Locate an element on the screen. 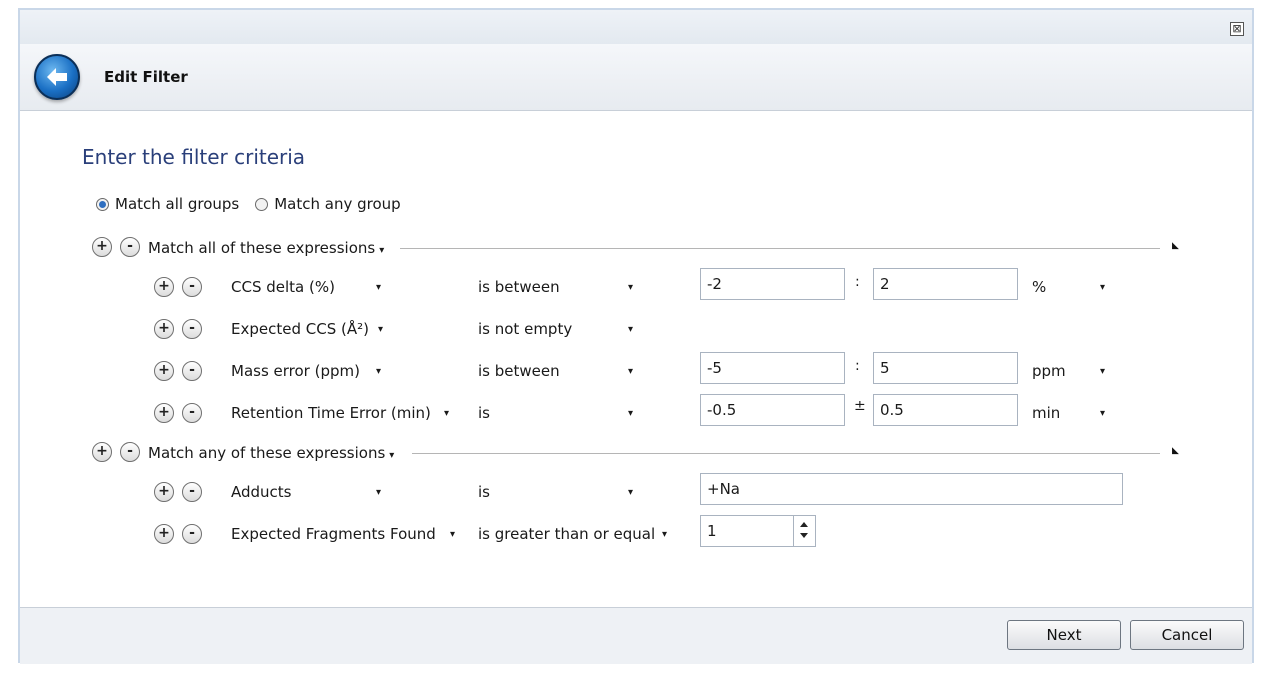  field-select: Expected CCS (Å²) is located at coordinates (300, 329).